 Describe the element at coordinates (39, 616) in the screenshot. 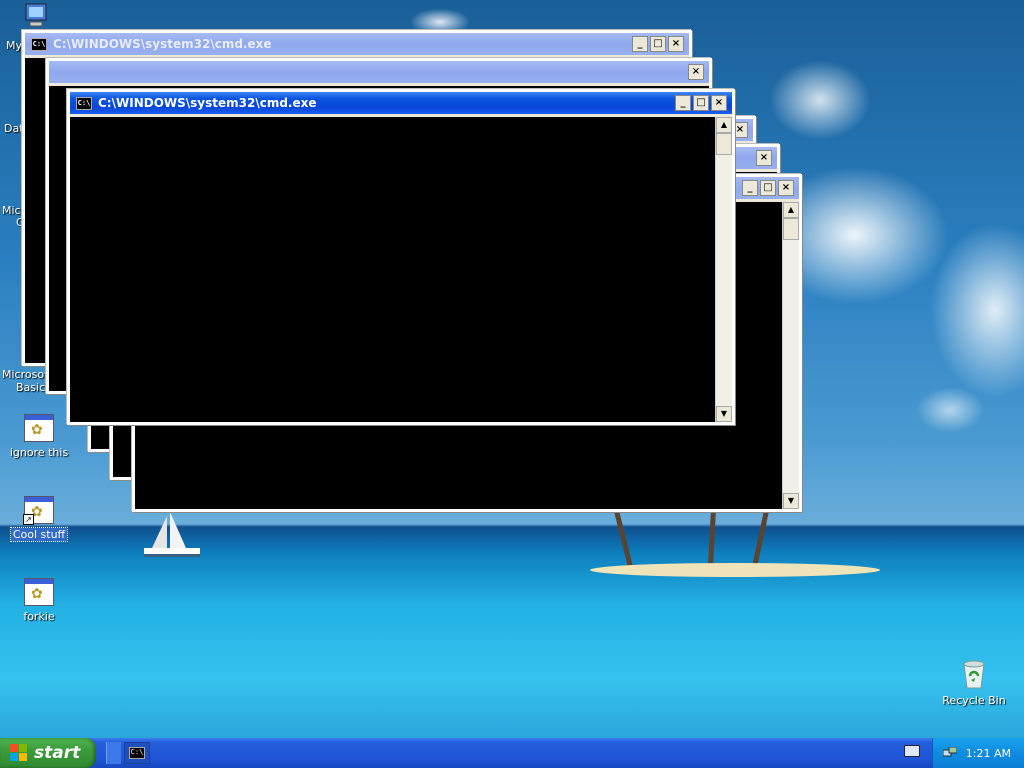

I see `desktop-icon-label: forkie` at that location.